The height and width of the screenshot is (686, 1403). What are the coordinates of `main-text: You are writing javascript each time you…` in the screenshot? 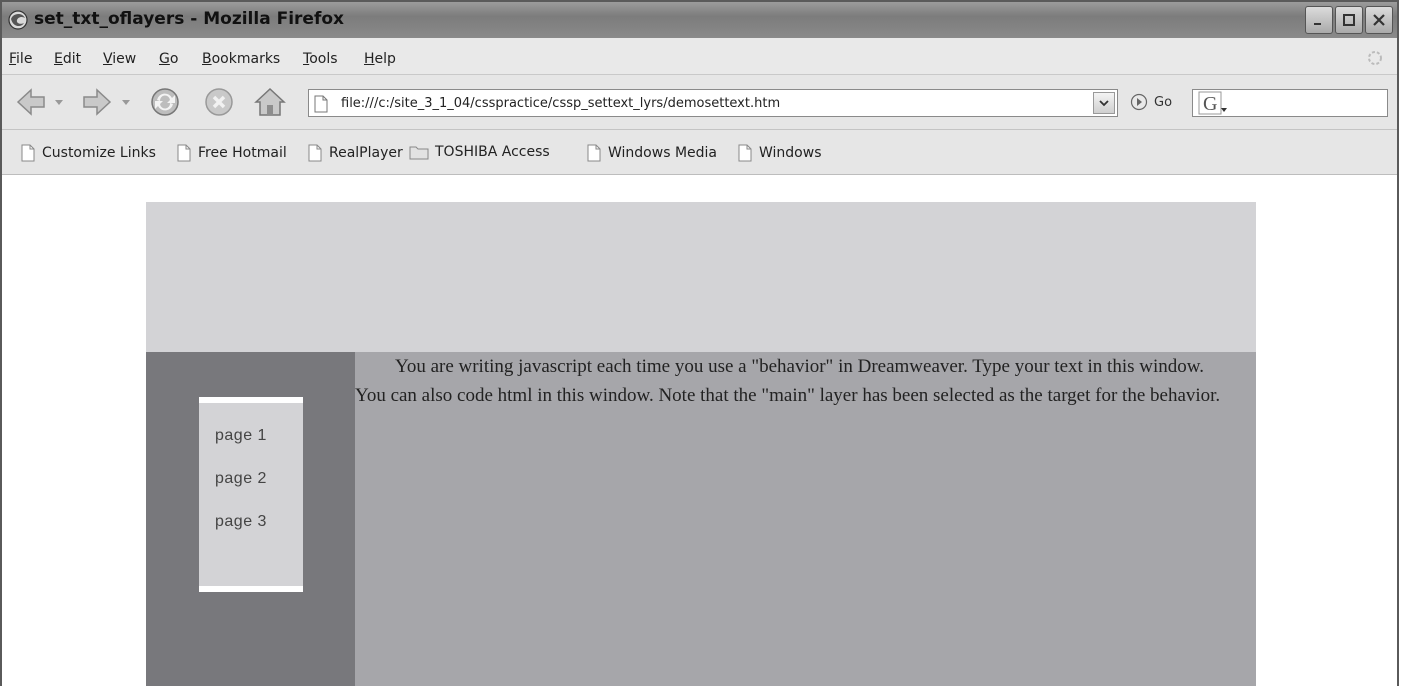 It's located at (788, 381).